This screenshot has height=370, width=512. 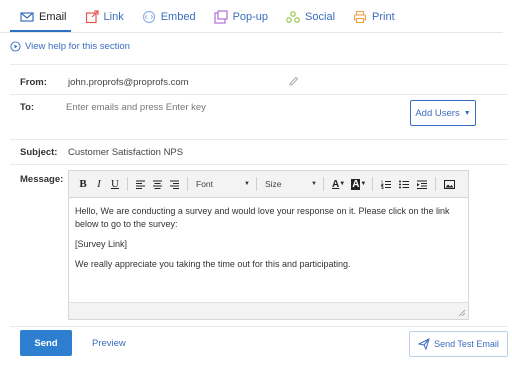 I want to click on font-color-label: A, so click(x=336, y=184).